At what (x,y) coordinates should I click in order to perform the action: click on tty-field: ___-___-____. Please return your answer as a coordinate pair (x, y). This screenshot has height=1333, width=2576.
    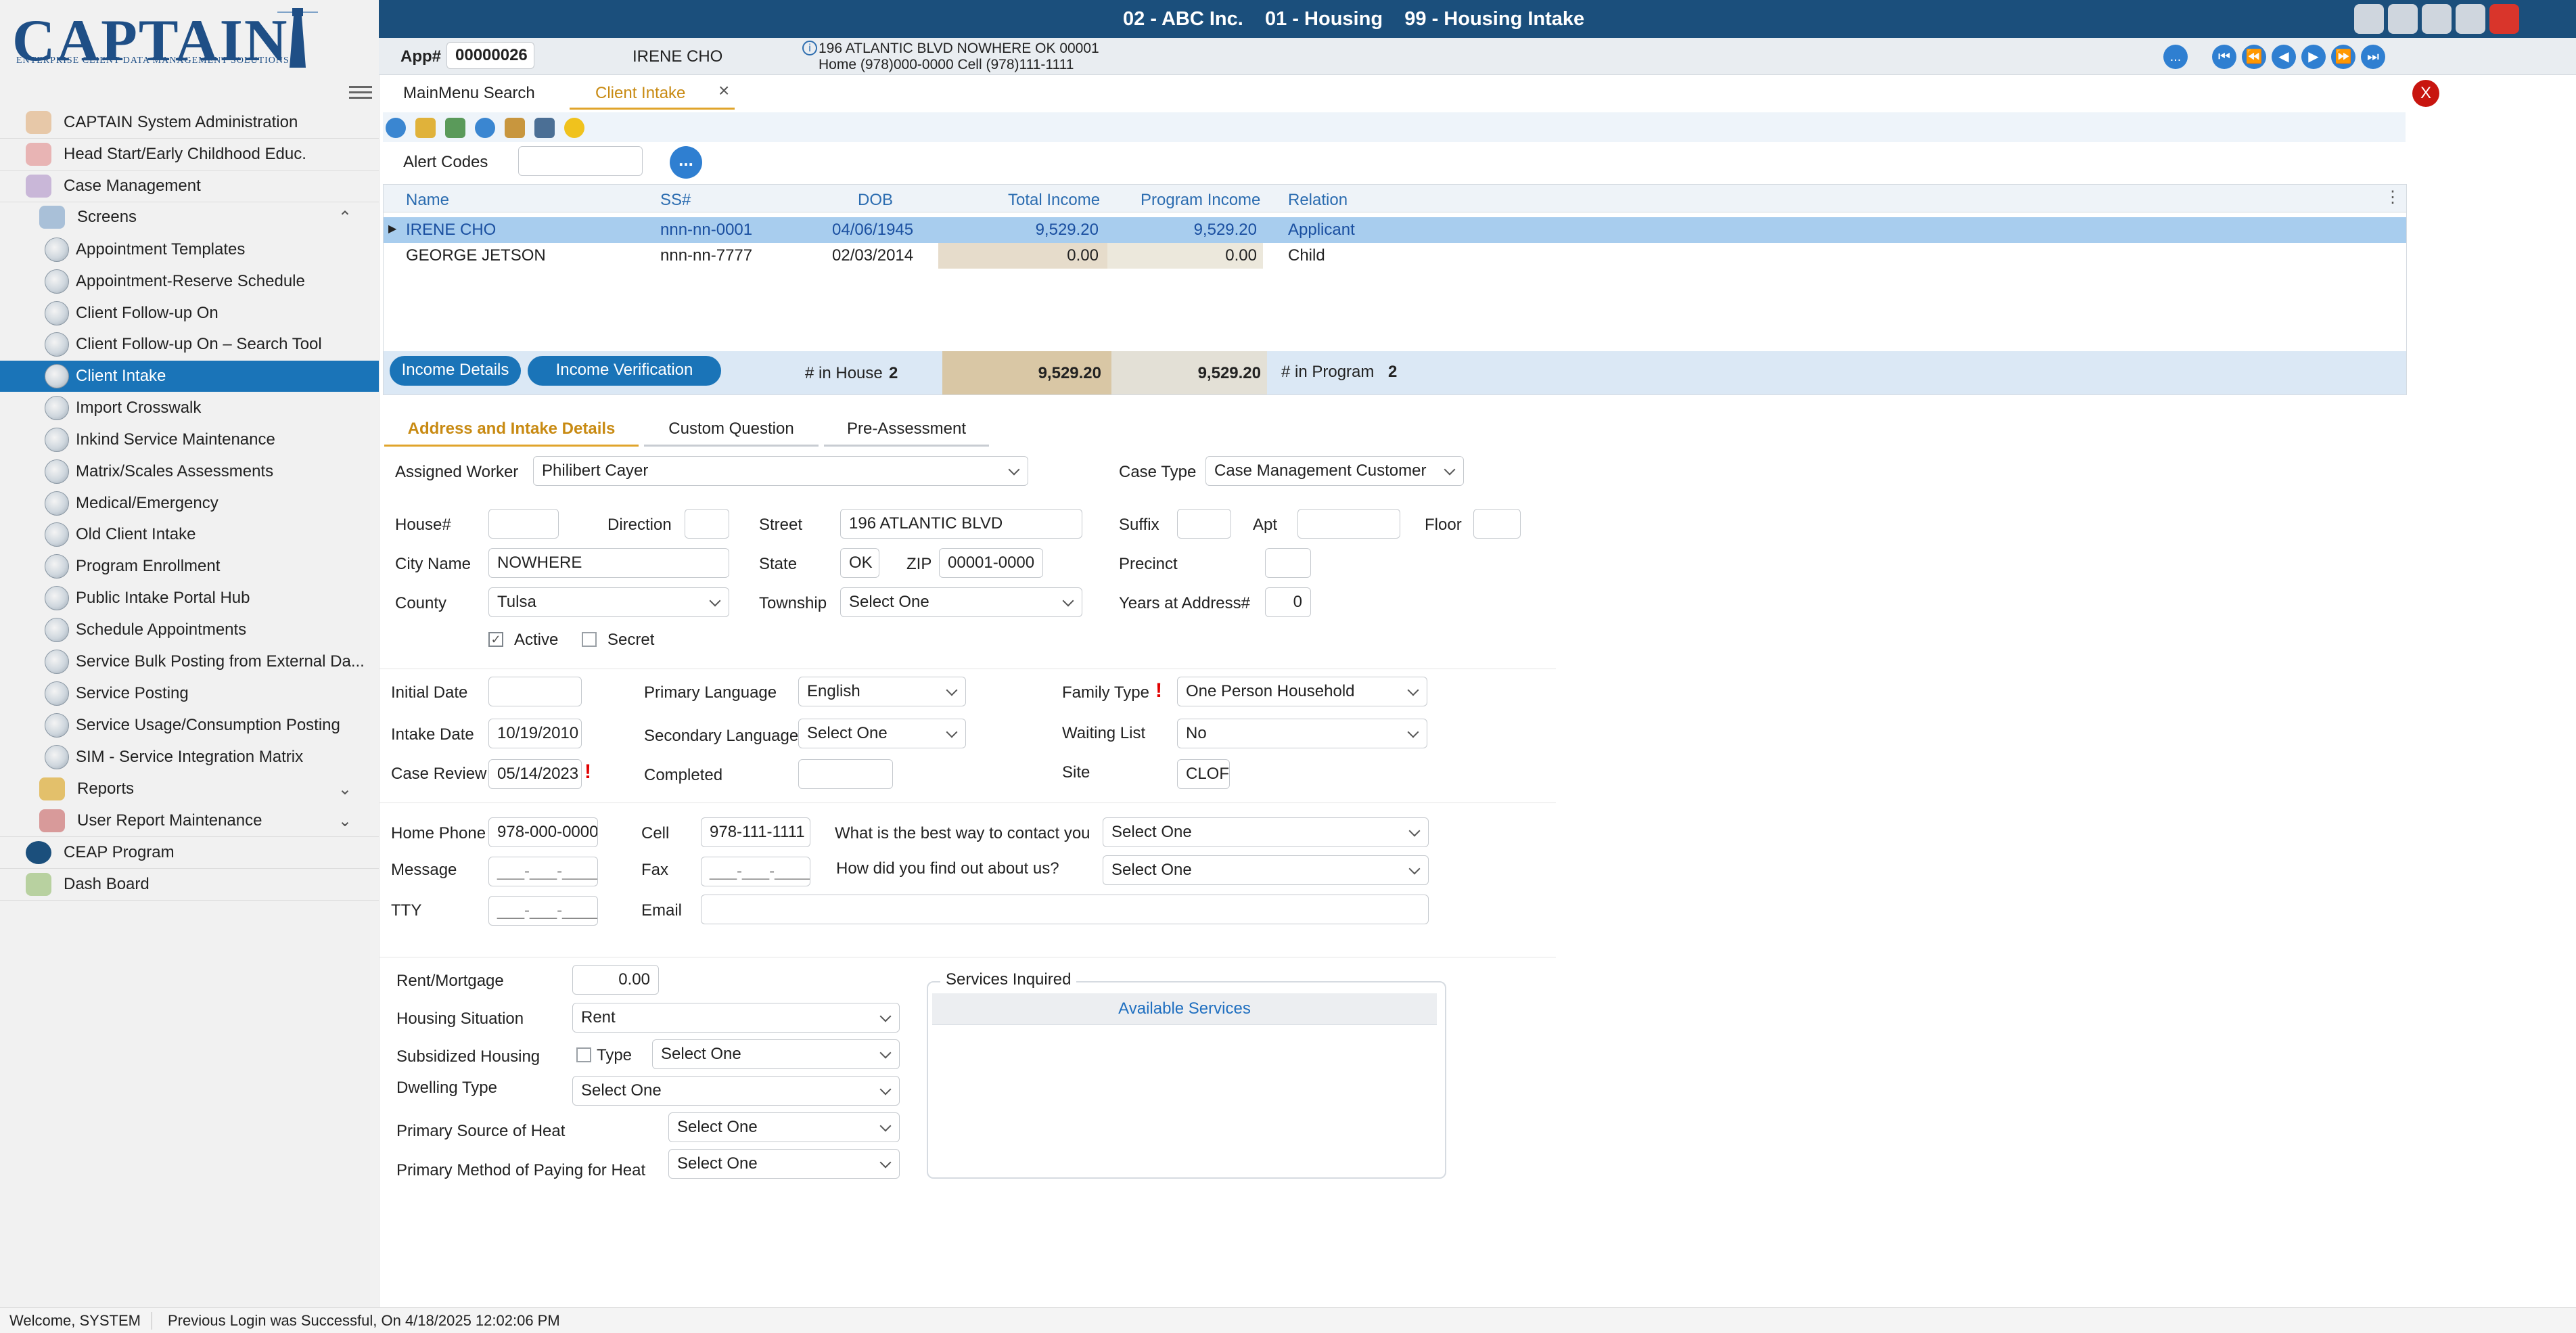
    Looking at the image, I should click on (543, 911).